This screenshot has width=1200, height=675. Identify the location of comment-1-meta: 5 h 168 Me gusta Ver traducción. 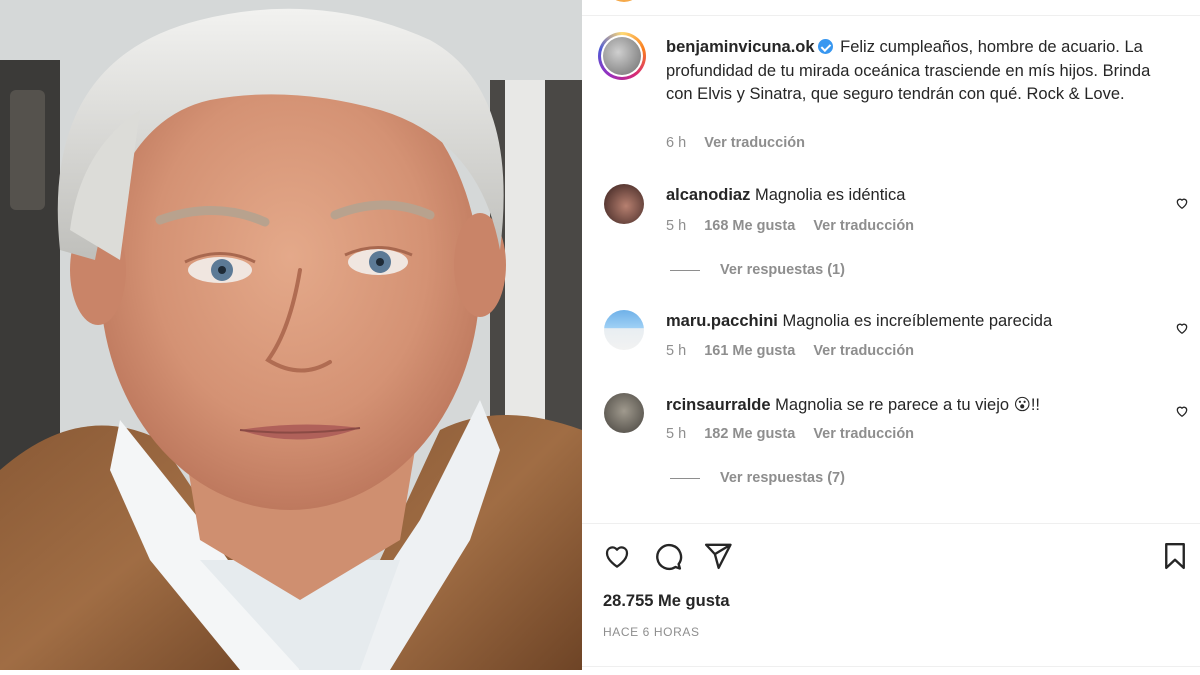
(797, 226).